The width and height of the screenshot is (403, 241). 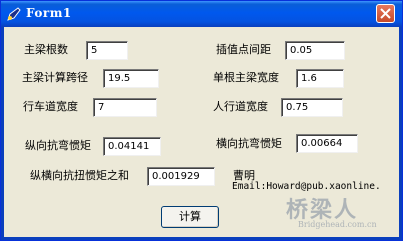 What do you see at coordinates (312, 107) in the screenshot?
I see `sidewalk-width-input: 0.75` at bounding box center [312, 107].